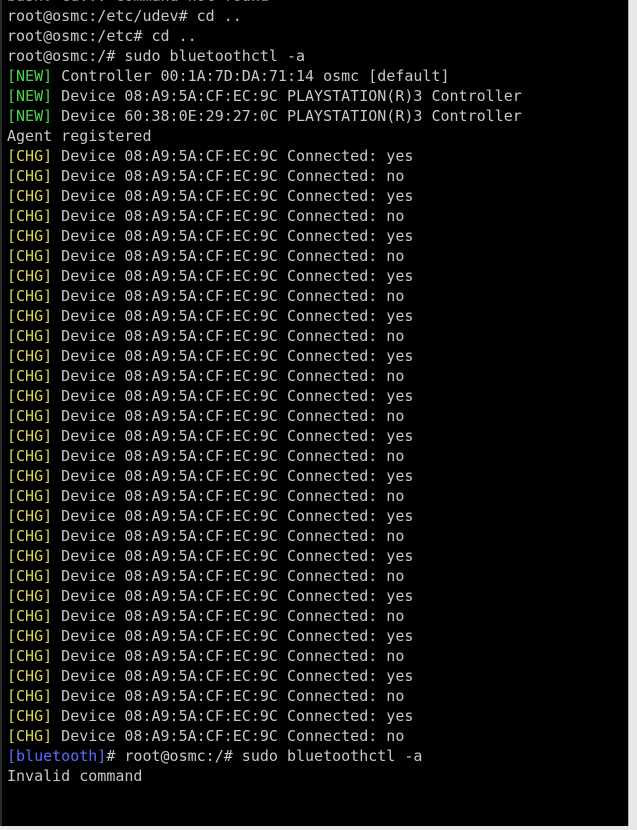 The height and width of the screenshot is (830, 637). What do you see at coordinates (264, 36) in the screenshot?
I see `terminal-line: root@osmc:/etc# cd ..` at bounding box center [264, 36].